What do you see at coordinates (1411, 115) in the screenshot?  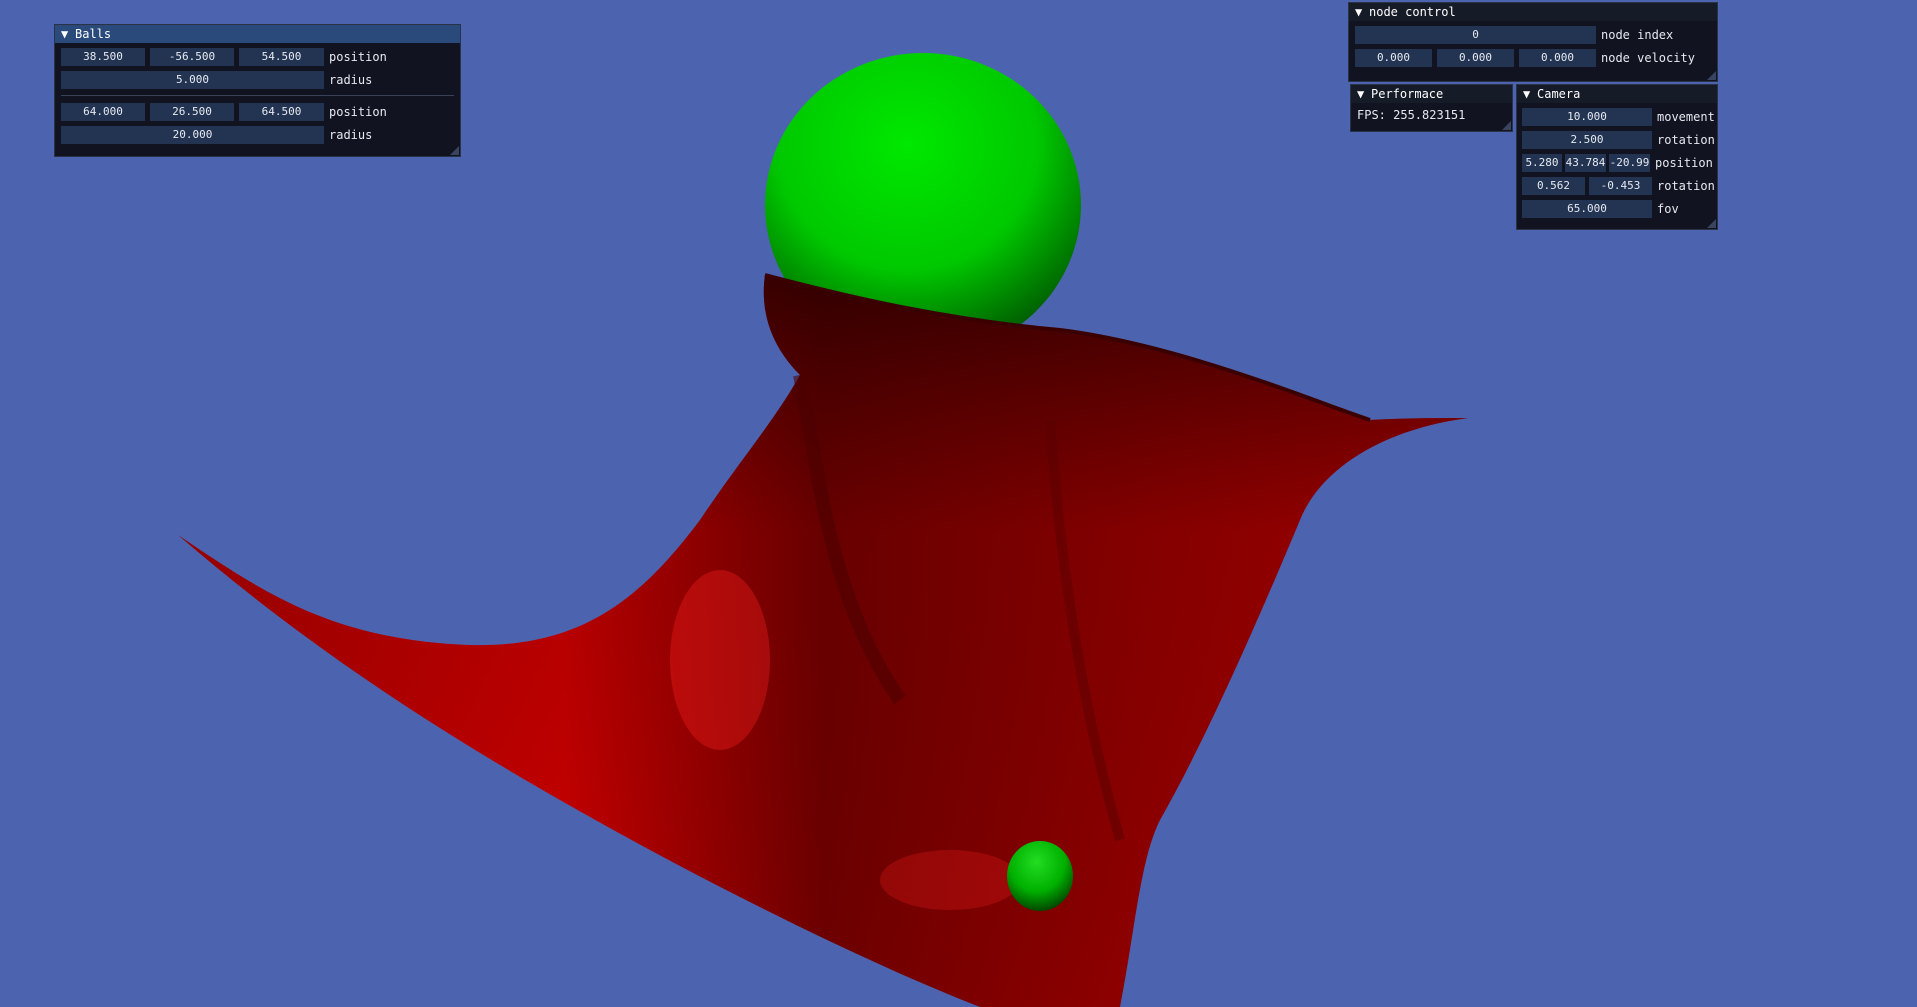 I see `fps-readout: FPS: 255.823151` at bounding box center [1411, 115].